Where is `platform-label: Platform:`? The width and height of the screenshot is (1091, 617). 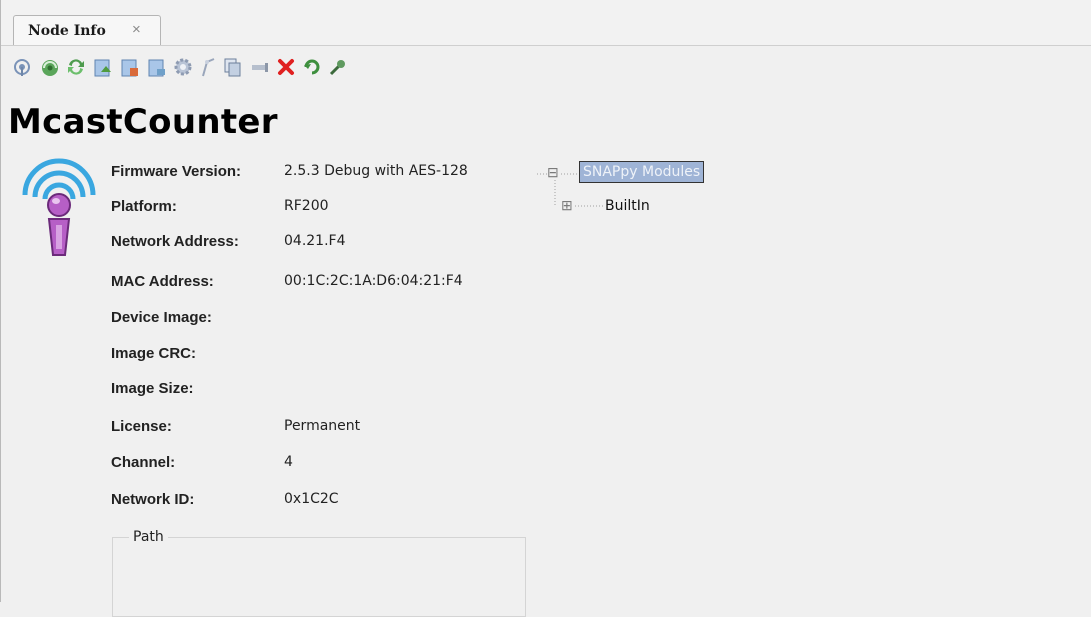 platform-label: Platform: is located at coordinates (144, 206).